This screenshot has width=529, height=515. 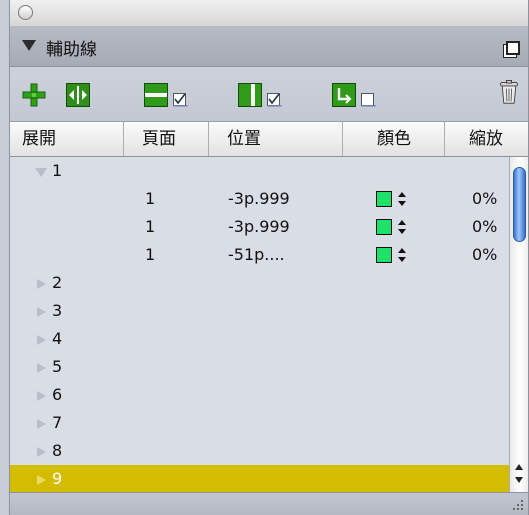 What do you see at coordinates (29, 45) in the screenshot?
I see `collapse-triangle-icon` at bounding box center [29, 45].